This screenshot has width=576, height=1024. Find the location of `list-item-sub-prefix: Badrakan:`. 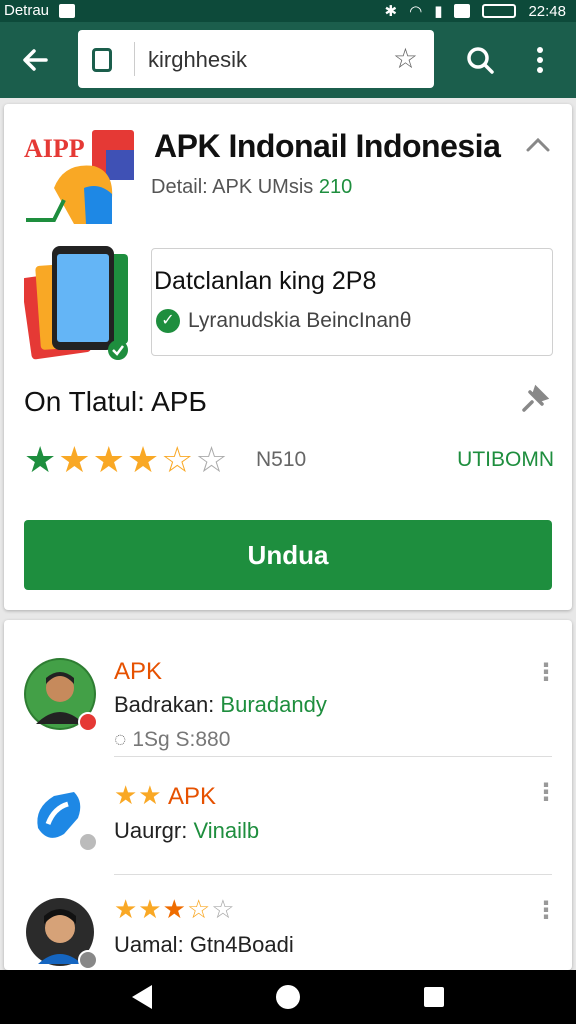

list-item-sub-prefix: Badrakan: is located at coordinates (164, 704).